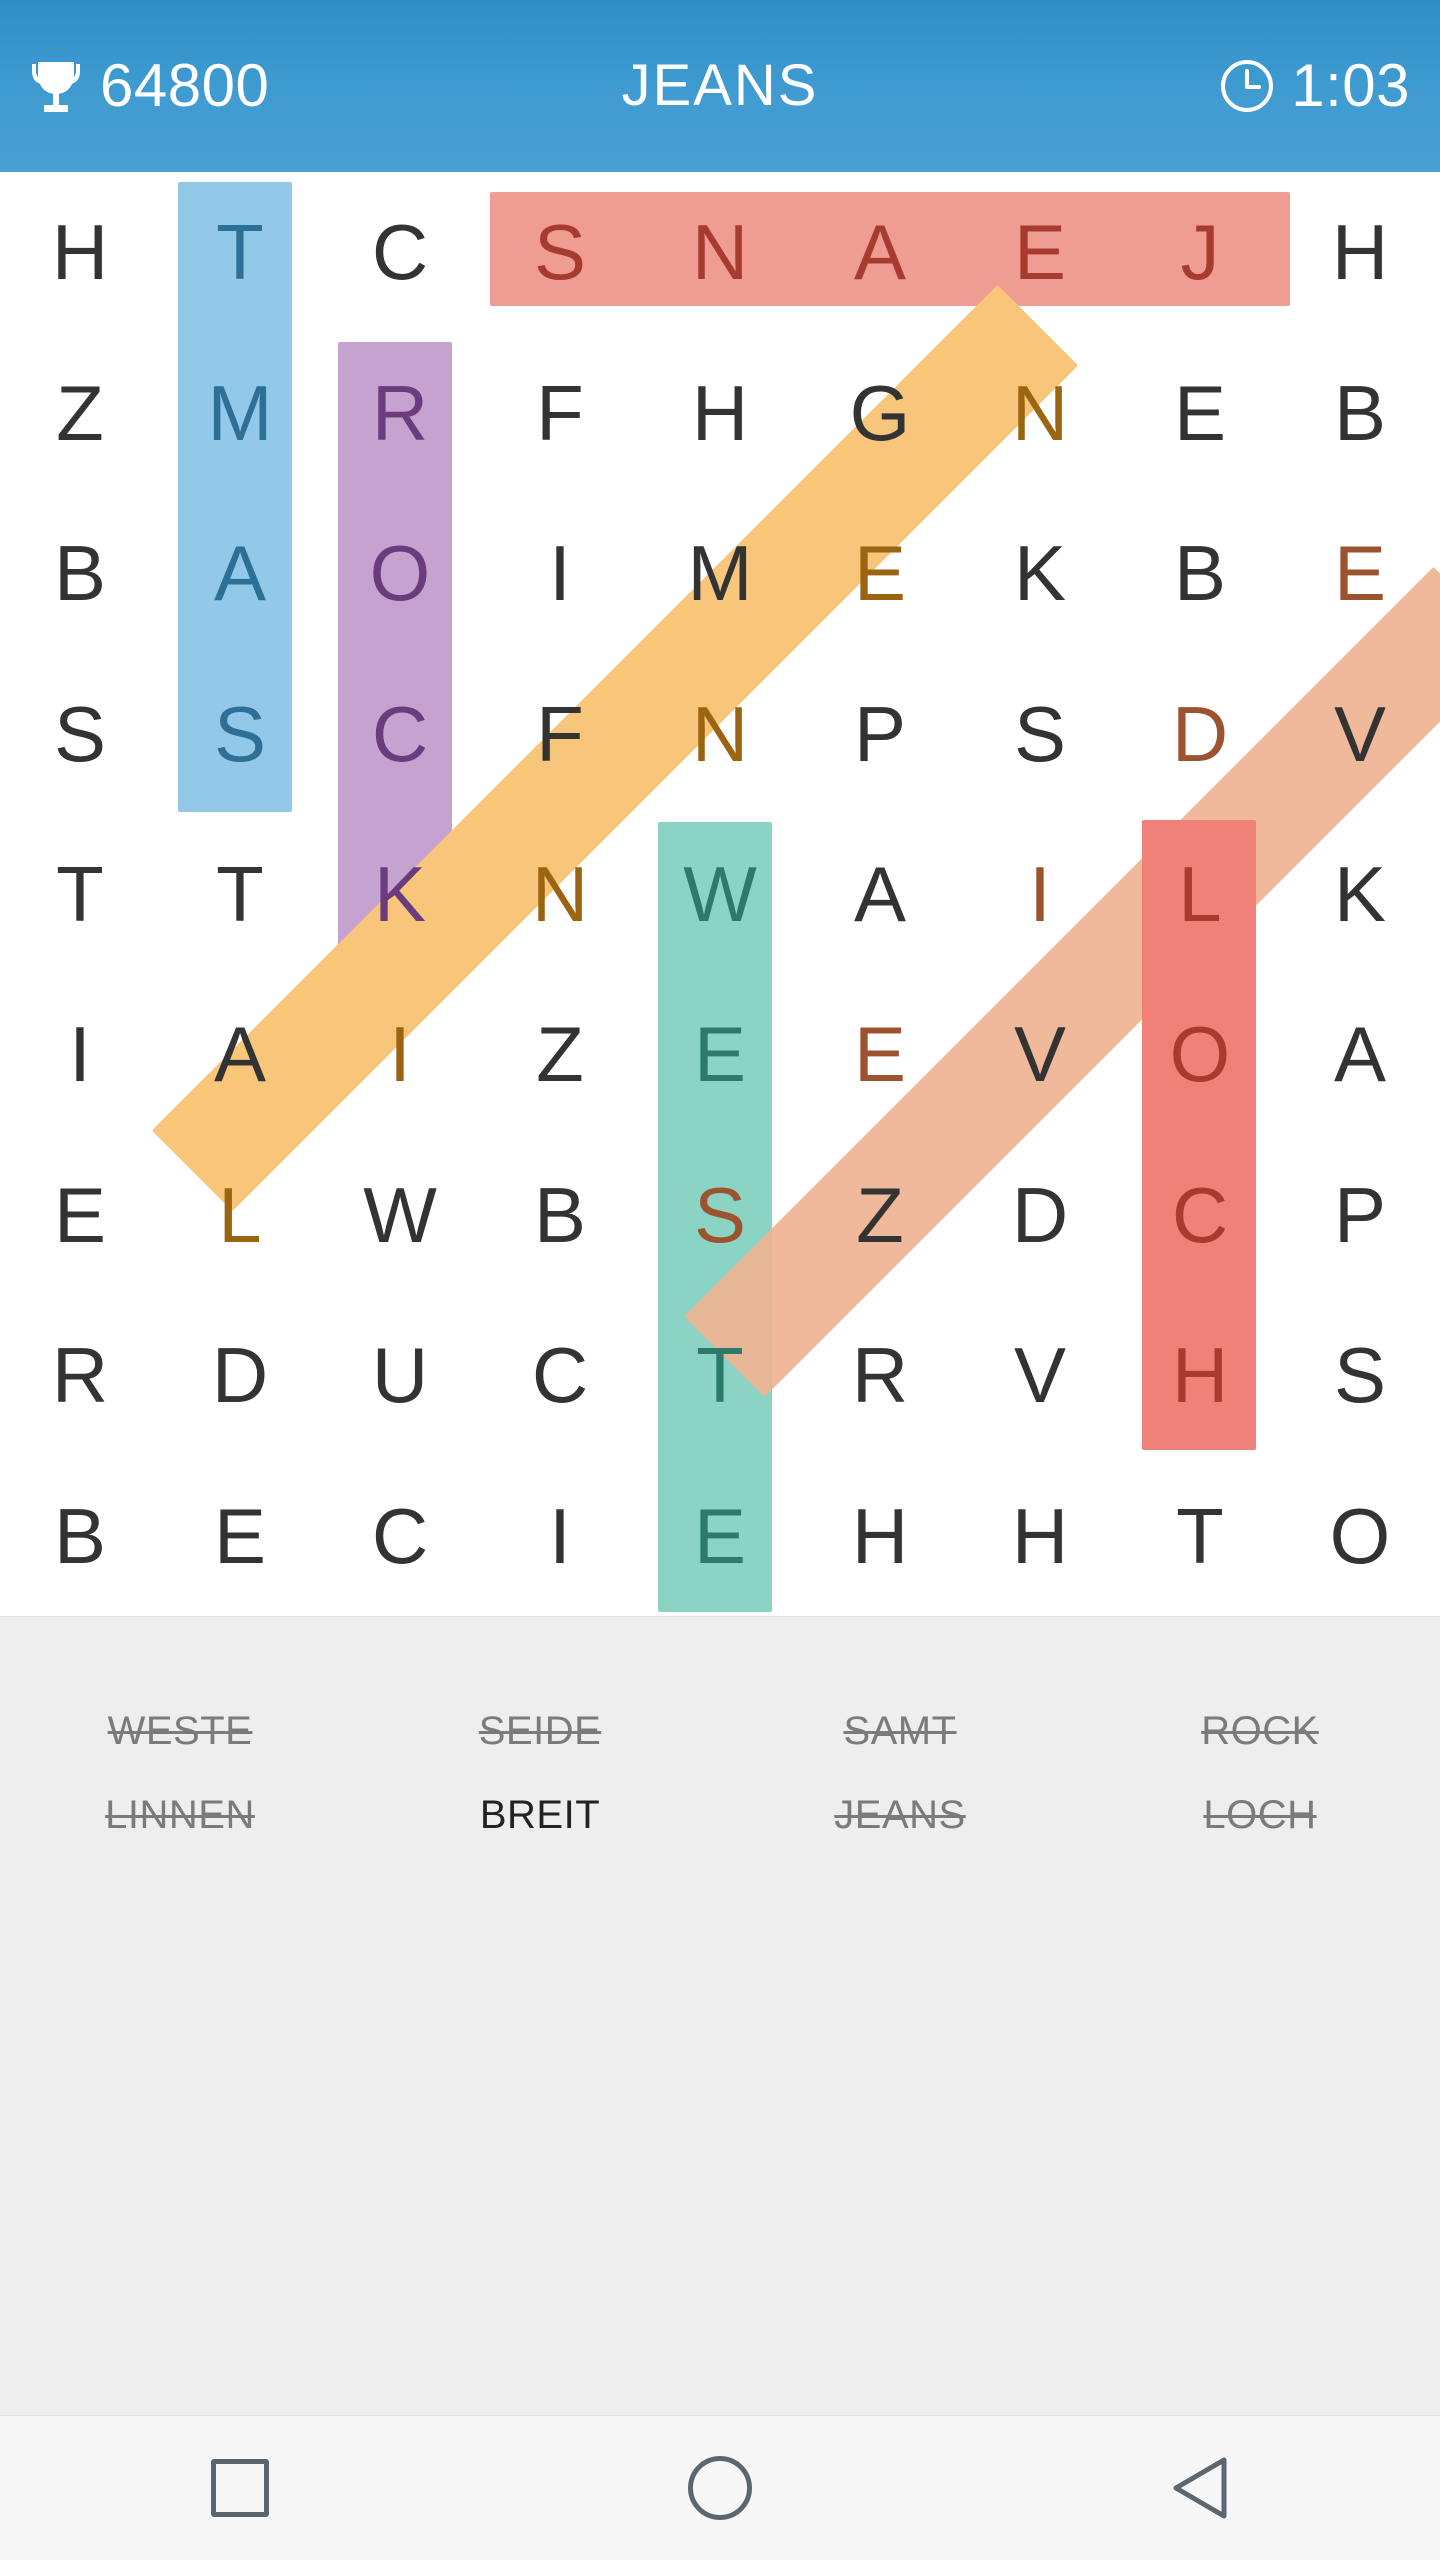  I want to click on word-item-rock: ROCK, so click(1260, 1731).